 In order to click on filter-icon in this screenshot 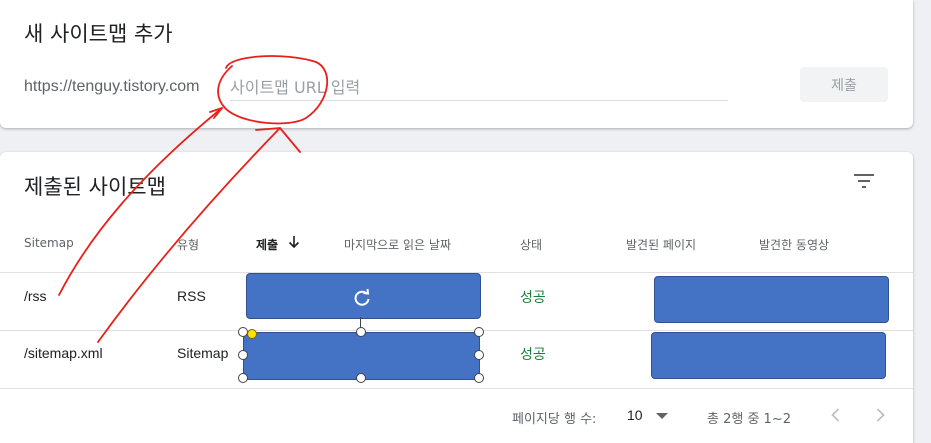, I will do `click(864, 181)`.